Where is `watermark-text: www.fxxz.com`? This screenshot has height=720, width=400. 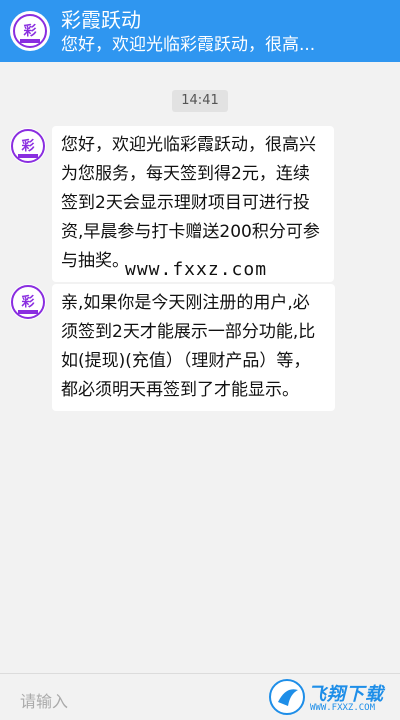 watermark-text: www.fxxz.com is located at coordinates (196, 269).